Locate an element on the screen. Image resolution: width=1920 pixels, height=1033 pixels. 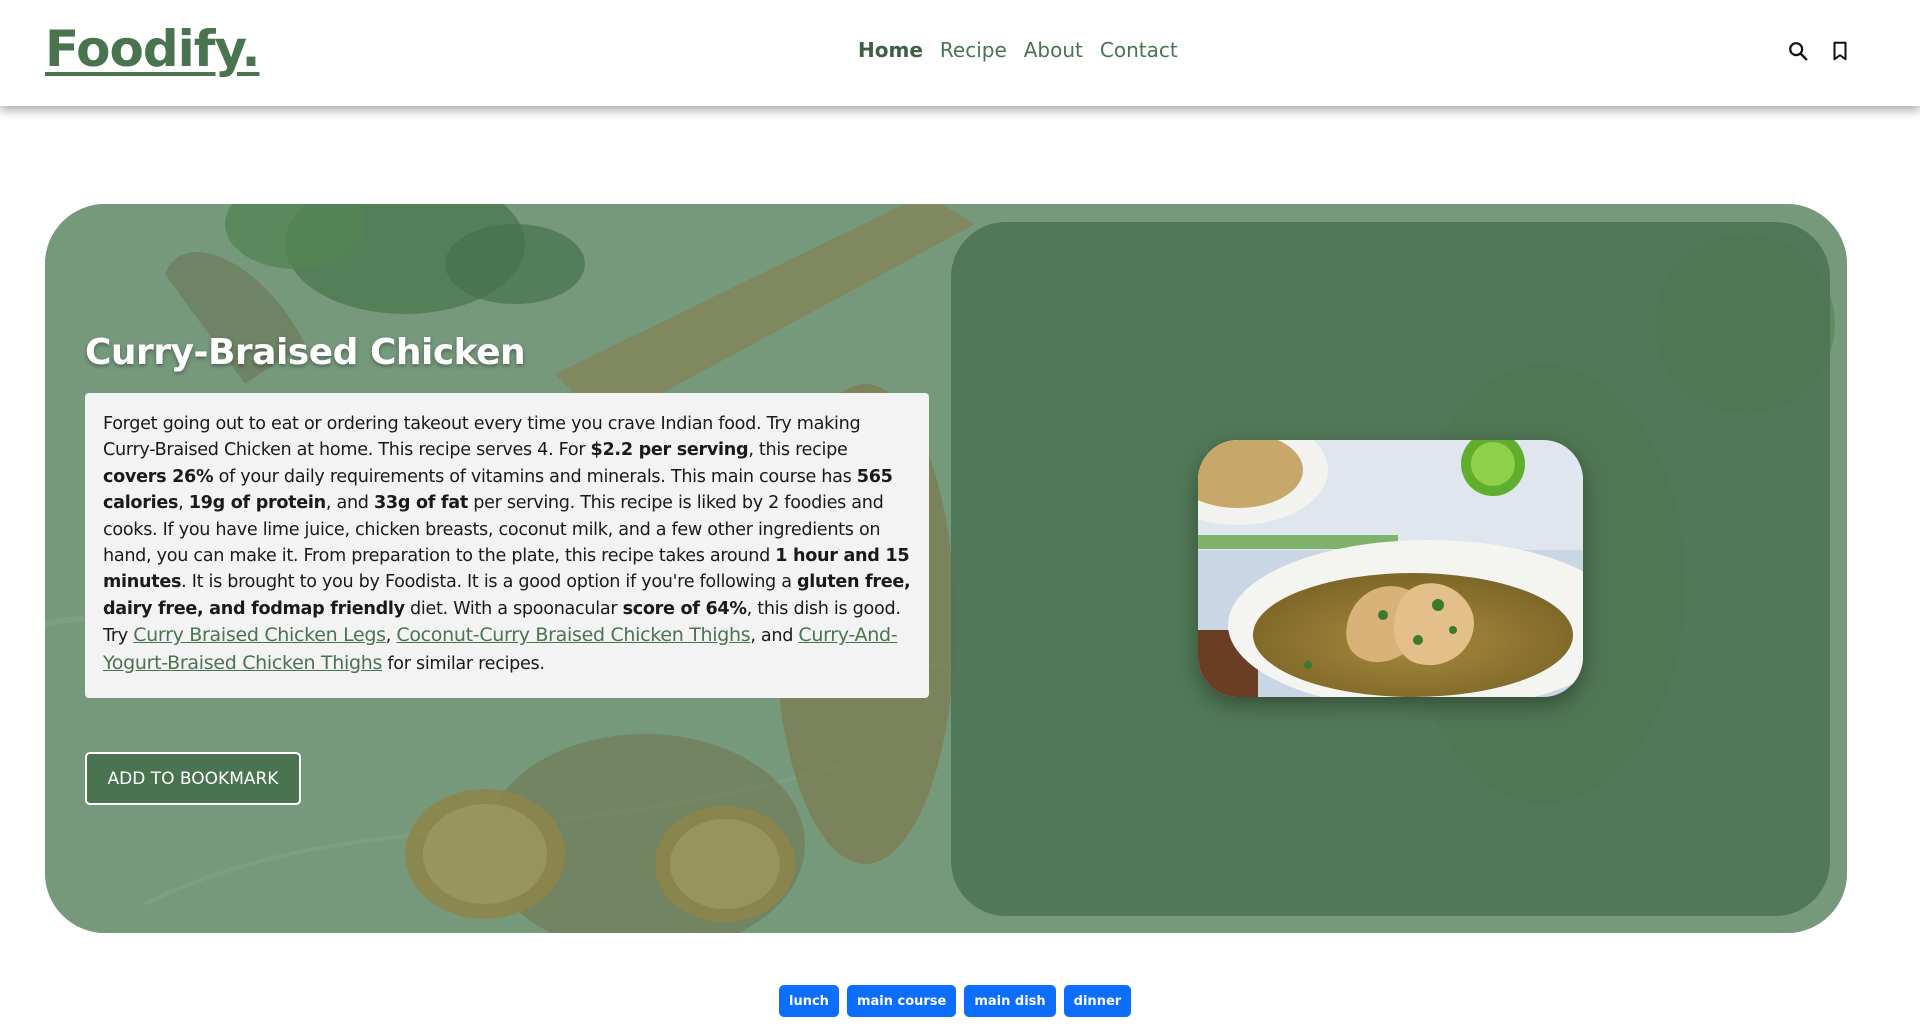
main-nav: Home Recipe About Contact is located at coordinates (1026, 50).